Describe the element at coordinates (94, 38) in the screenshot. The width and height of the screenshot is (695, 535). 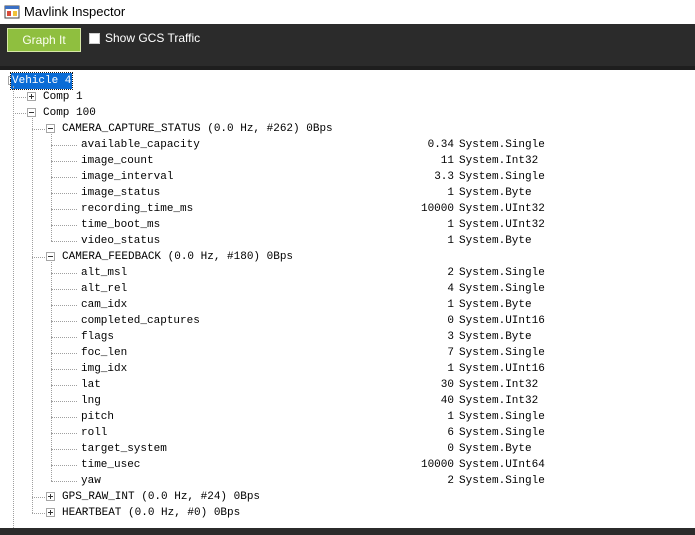
I see `show-gcs-traffic-checkbox` at that location.